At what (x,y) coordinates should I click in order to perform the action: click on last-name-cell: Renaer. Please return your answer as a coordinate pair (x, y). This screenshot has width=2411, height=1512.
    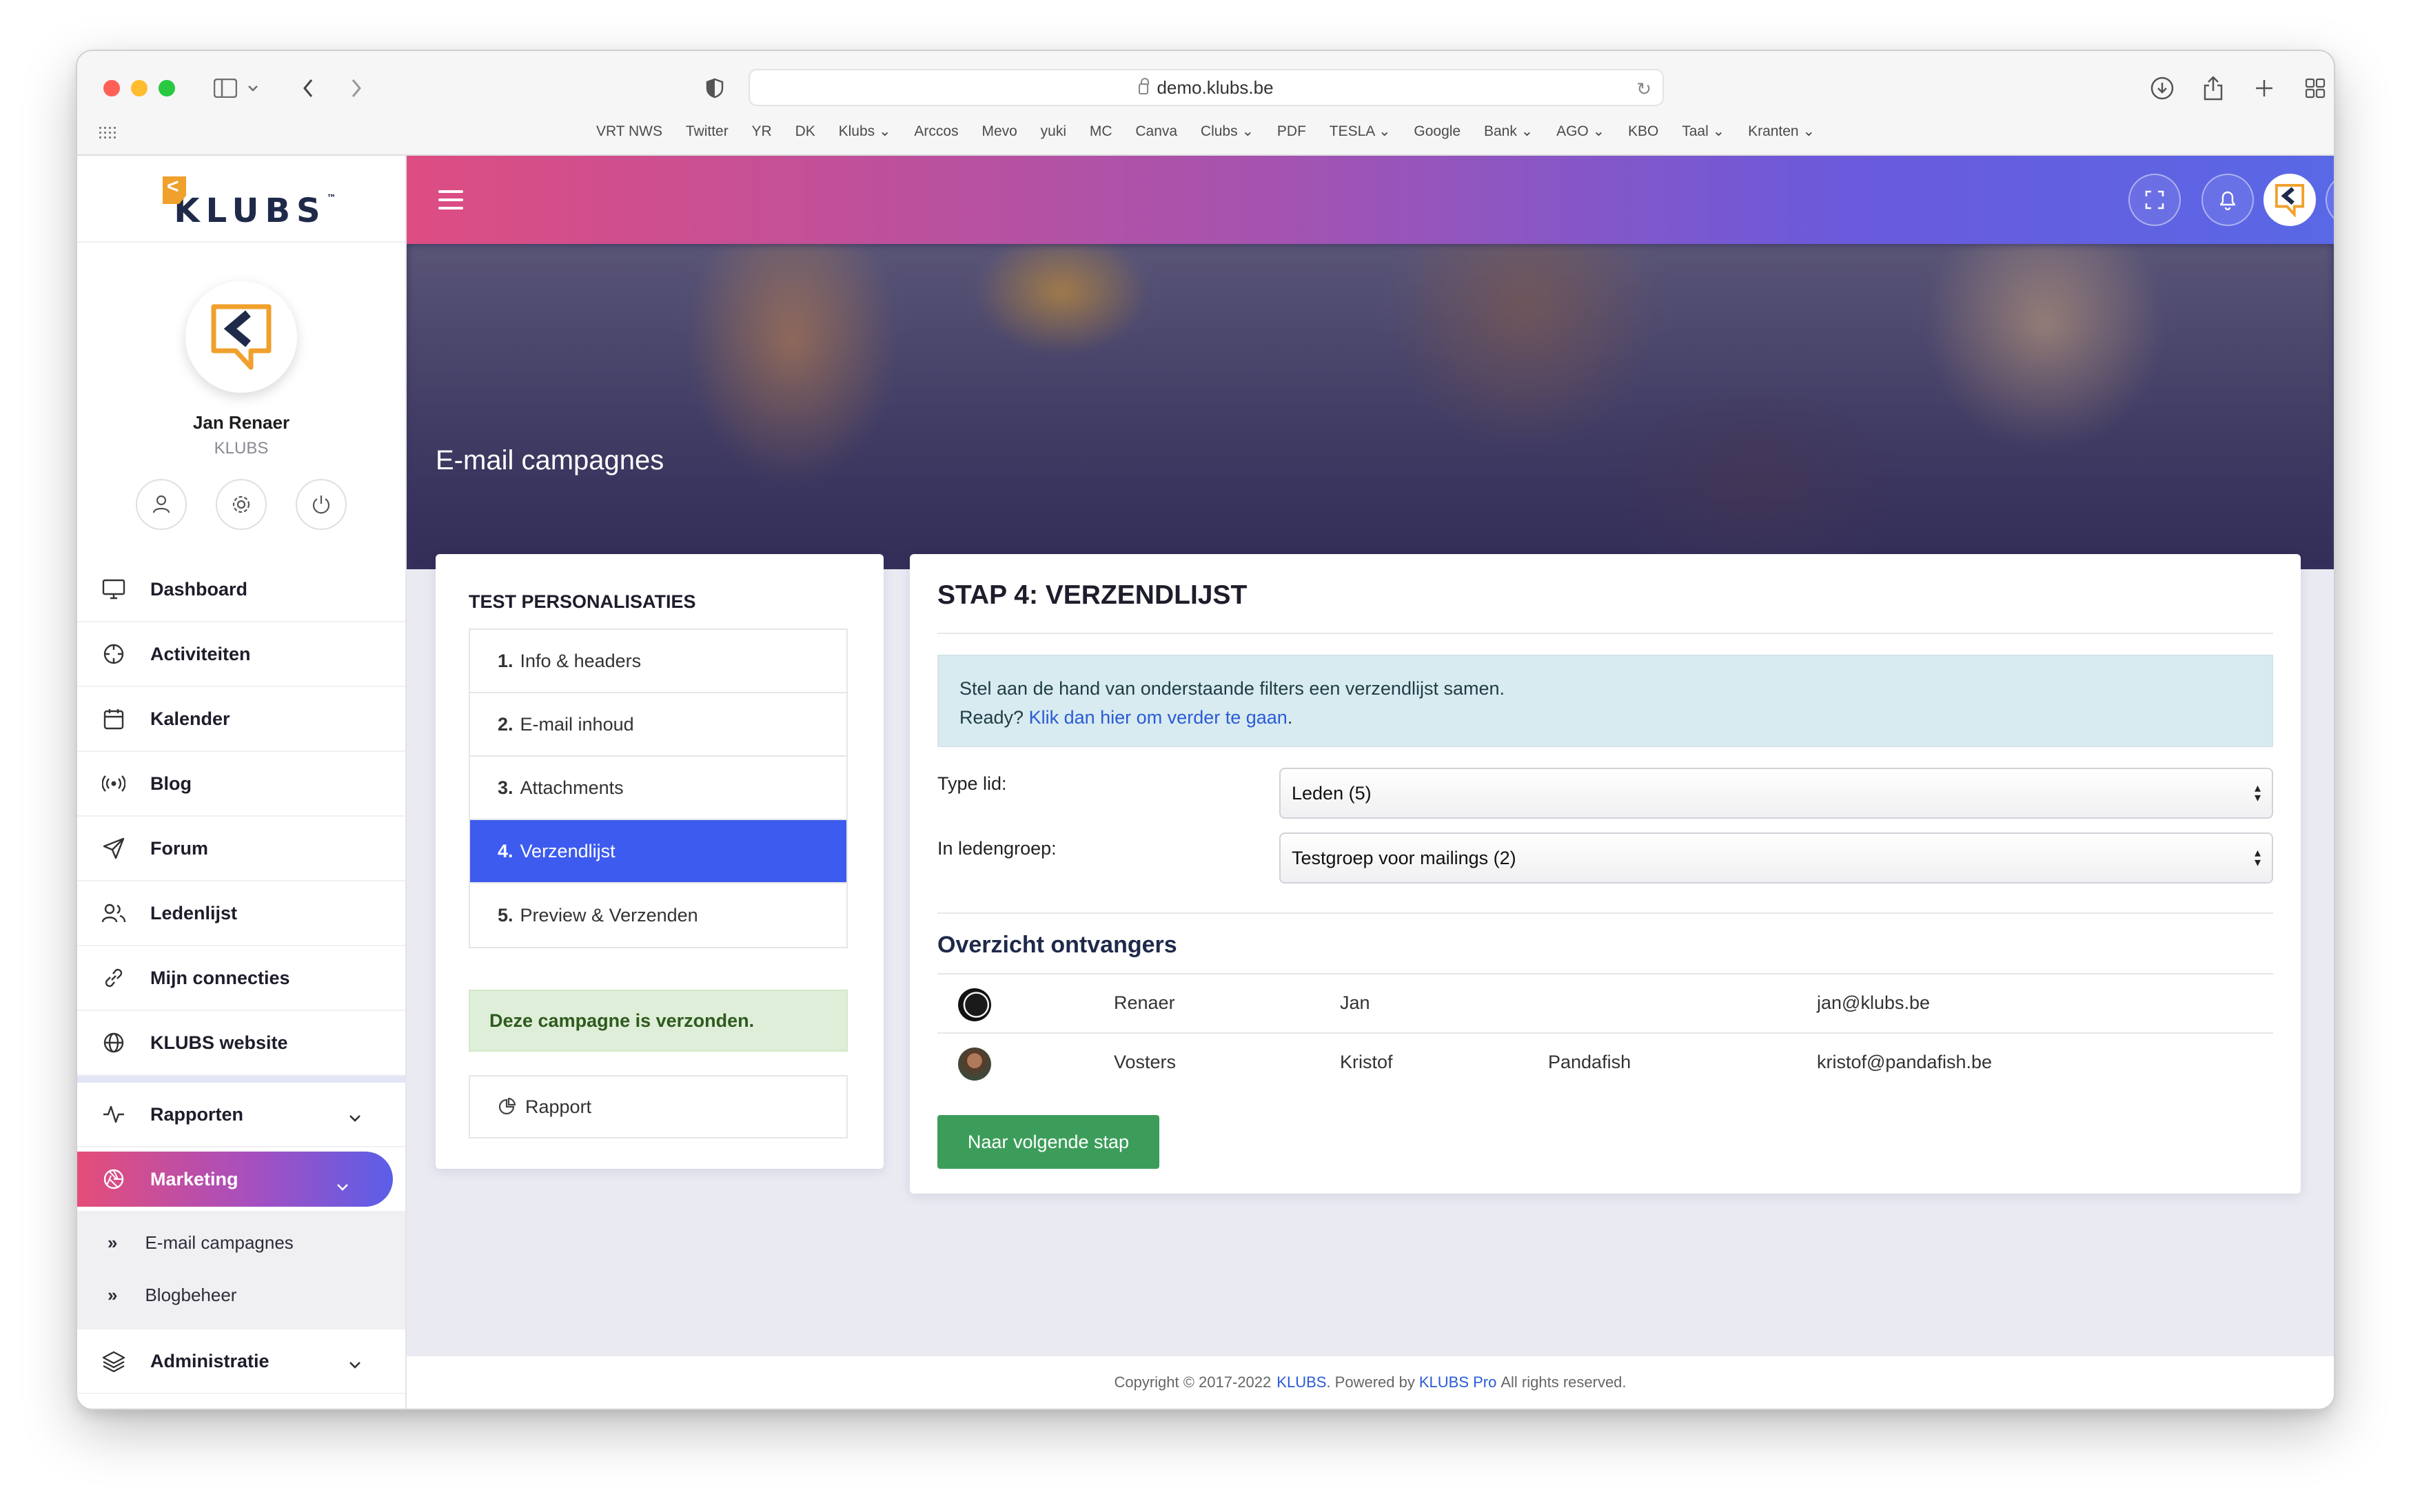
    Looking at the image, I should click on (1144, 1002).